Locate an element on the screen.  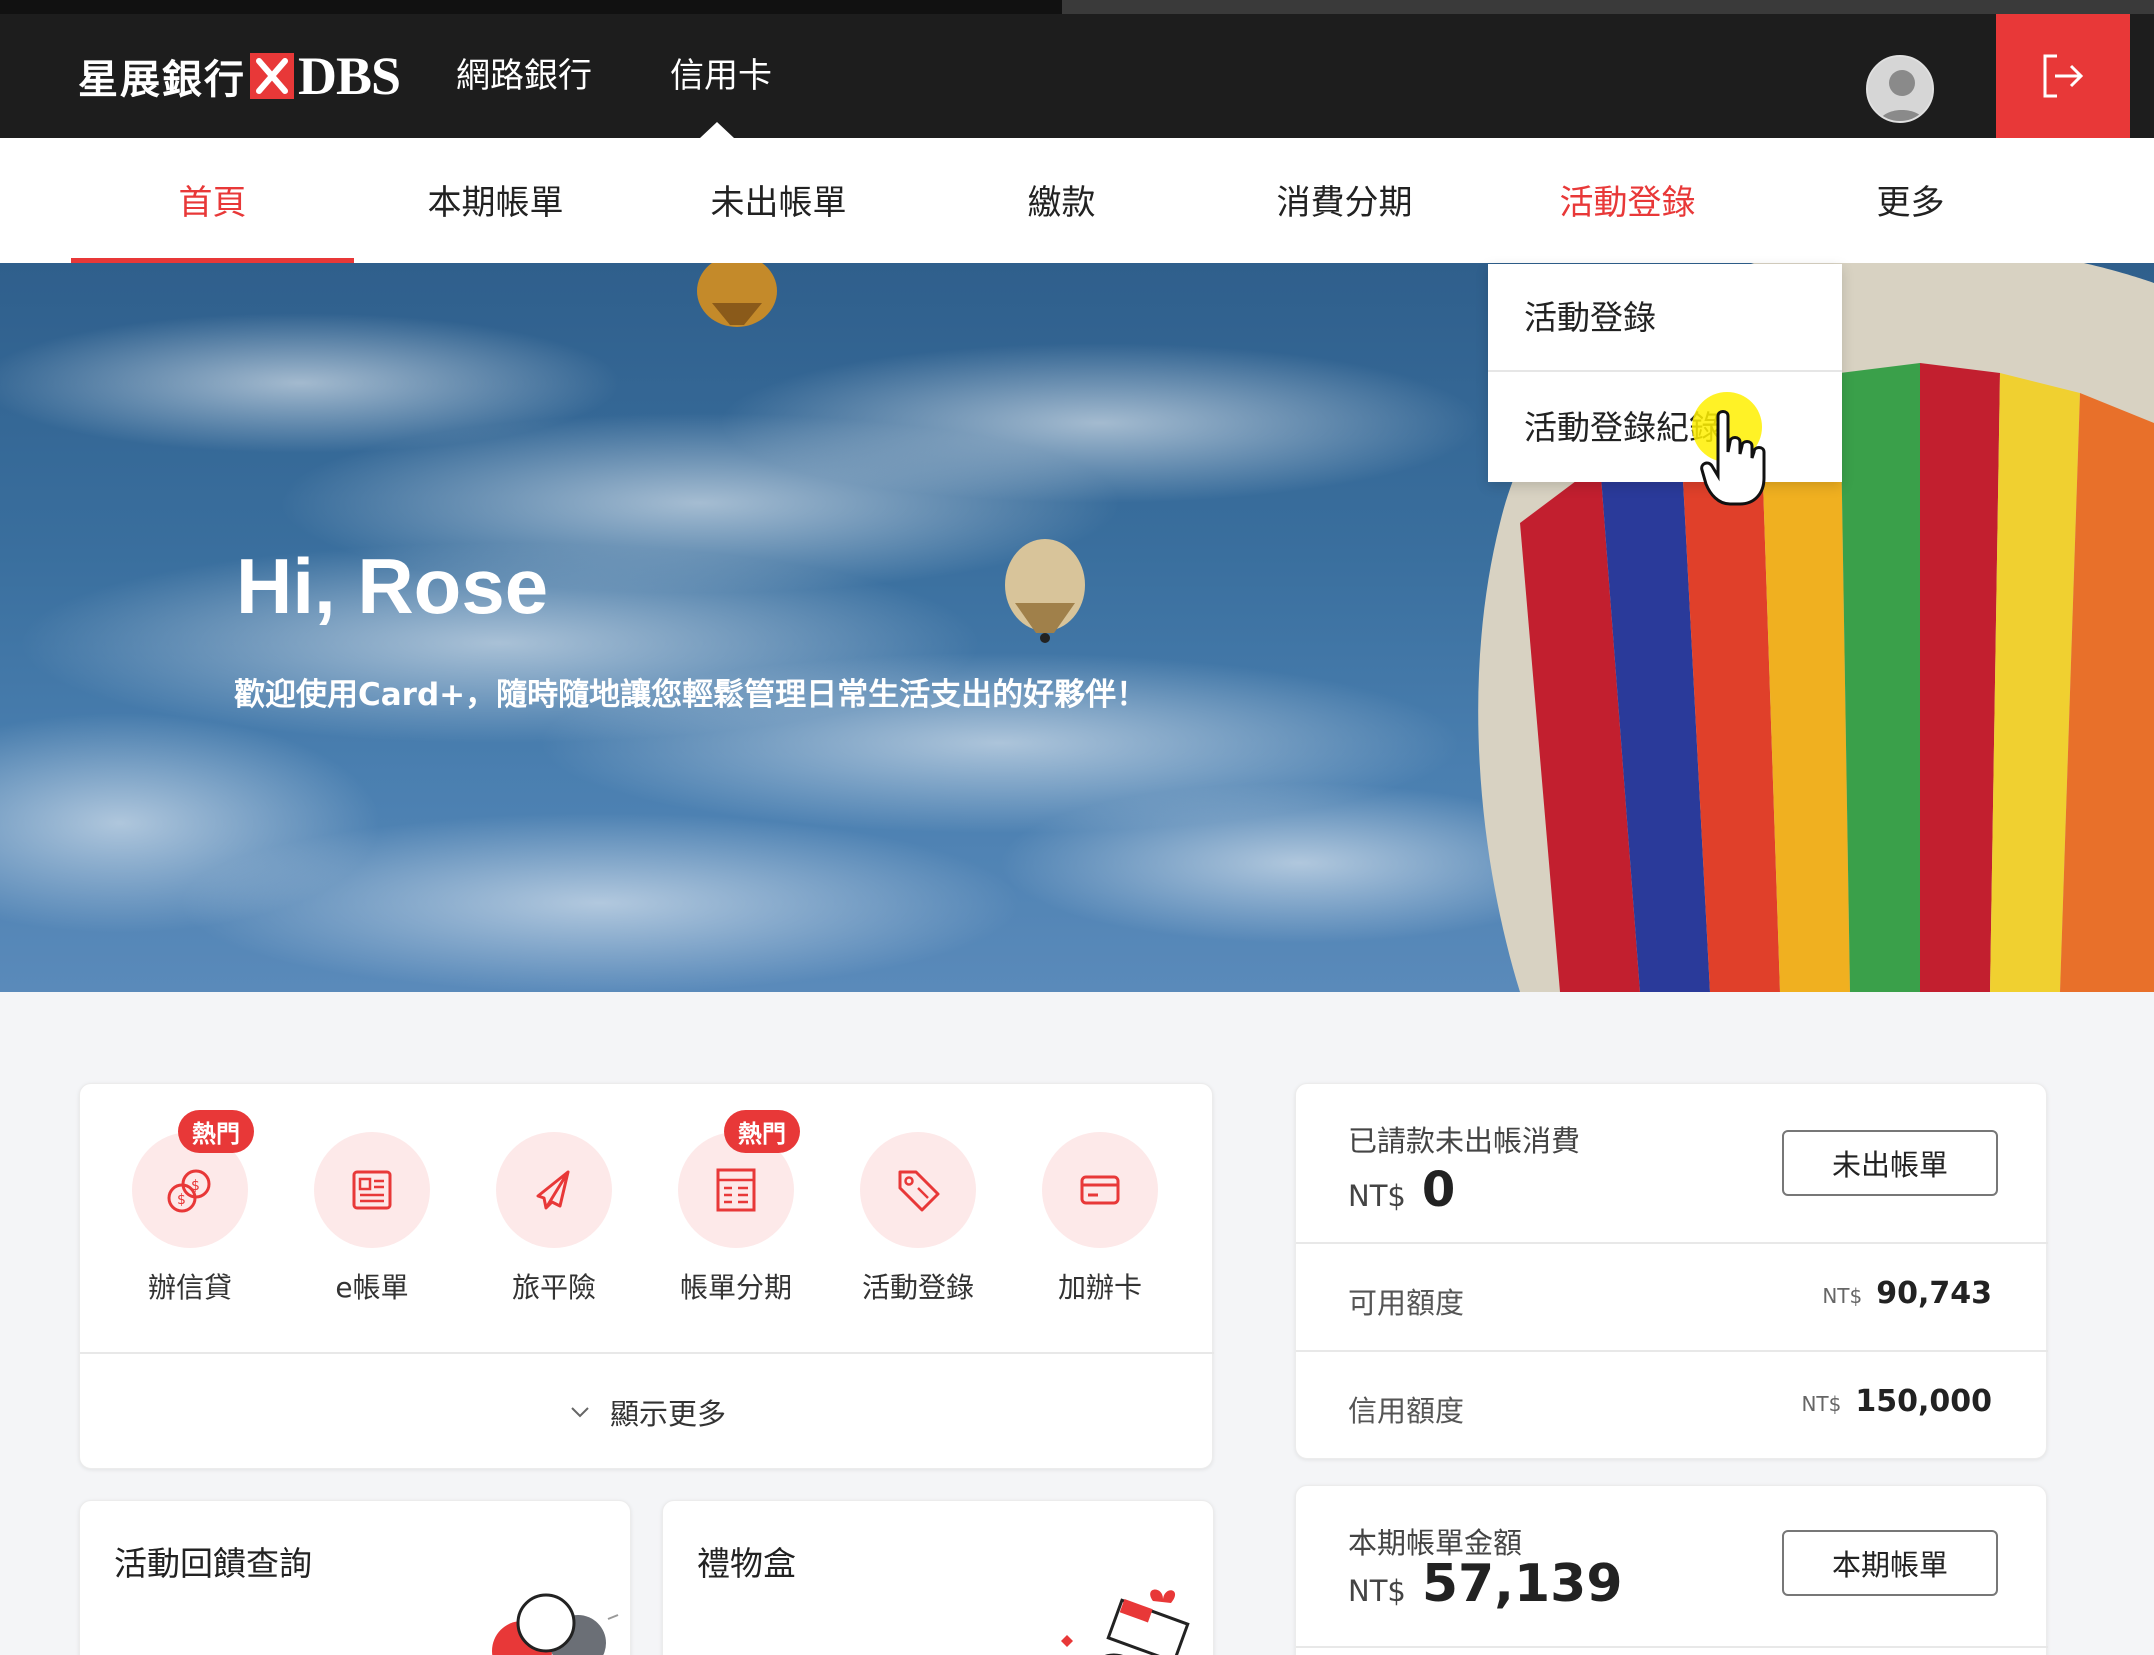
airplane-icon is located at coordinates (554, 1190).